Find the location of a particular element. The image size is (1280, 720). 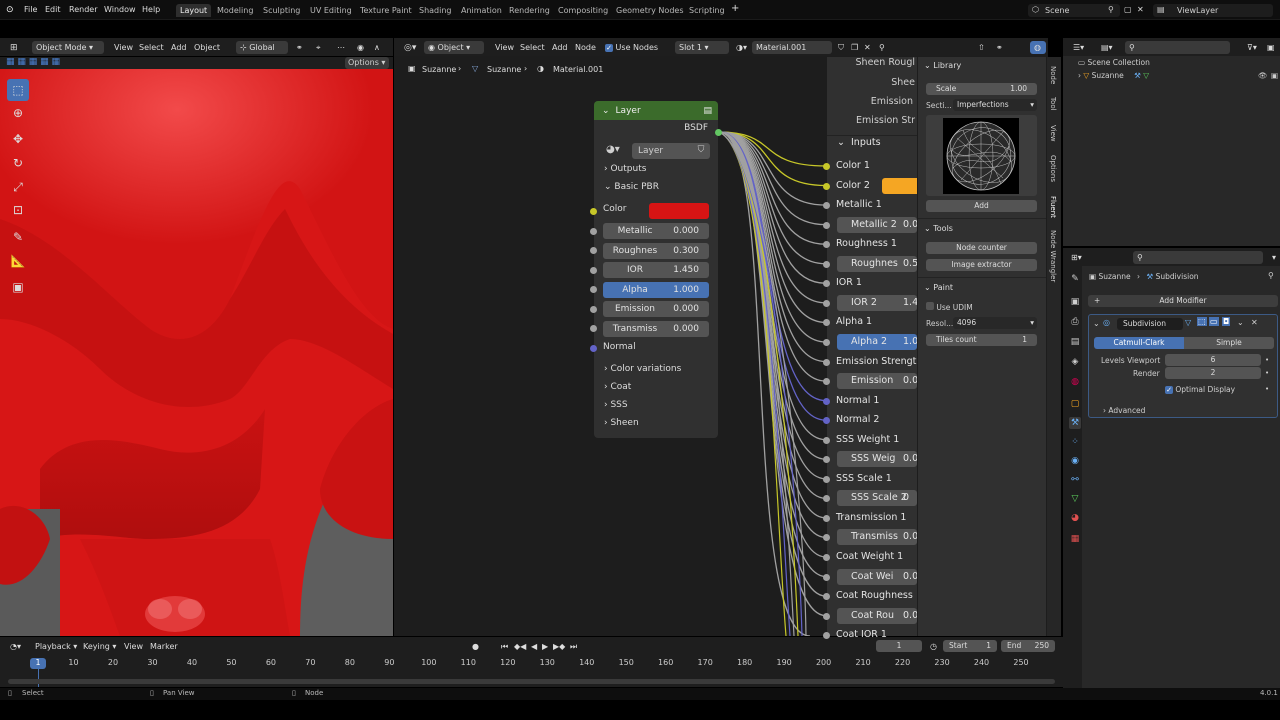

menu-render: Render is located at coordinates (83, 9).